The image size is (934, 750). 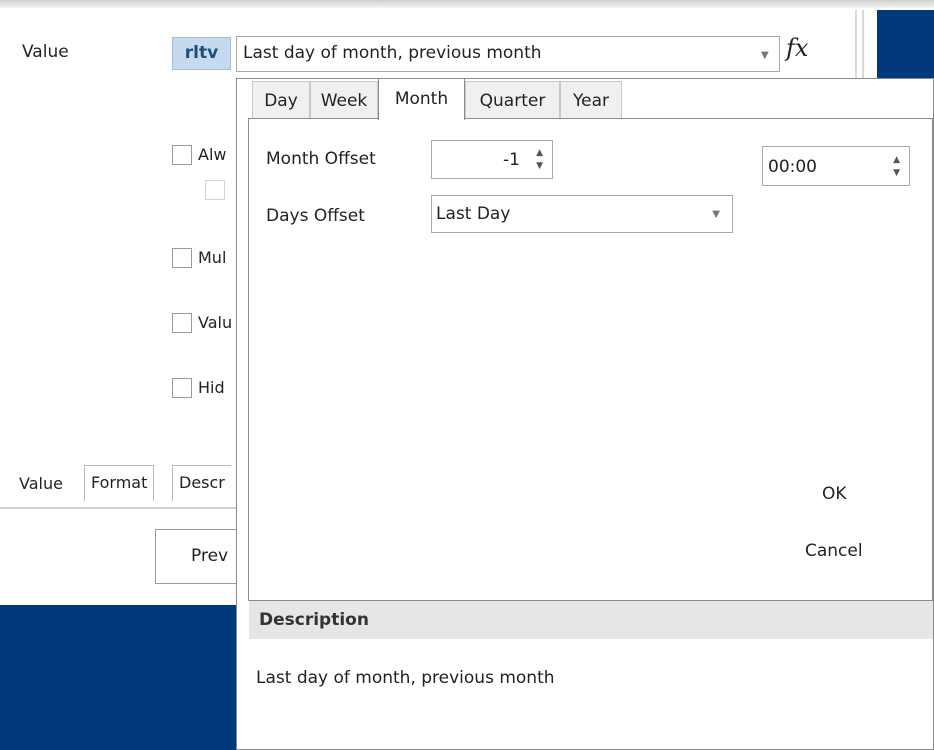 I want to click on always-checkbox, so click(x=182, y=155).